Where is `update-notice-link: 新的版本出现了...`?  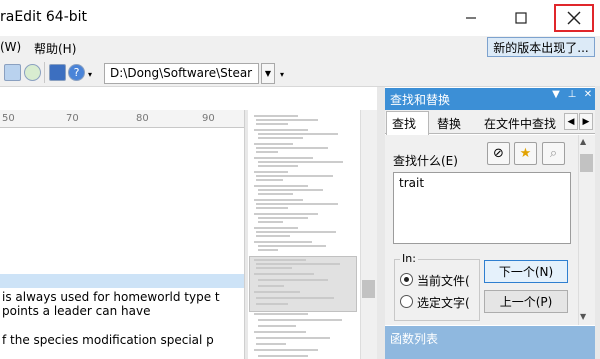 update-notice-link: 新的版本出现了... is located at coordinates (541, 47).